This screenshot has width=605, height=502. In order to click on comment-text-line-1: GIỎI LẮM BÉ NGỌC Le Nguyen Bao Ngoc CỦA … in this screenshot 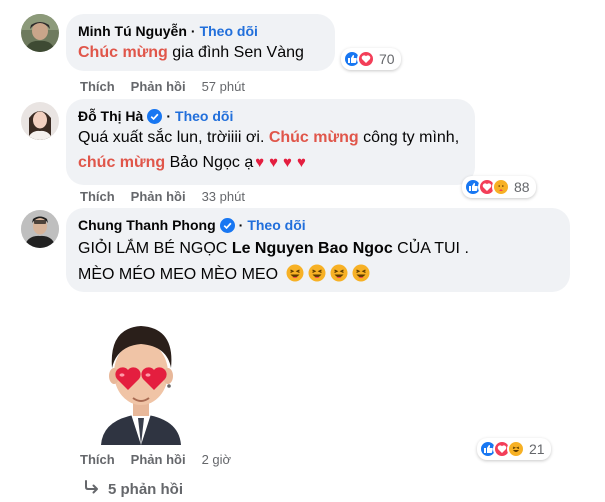, I will do `click(318, 249)`.